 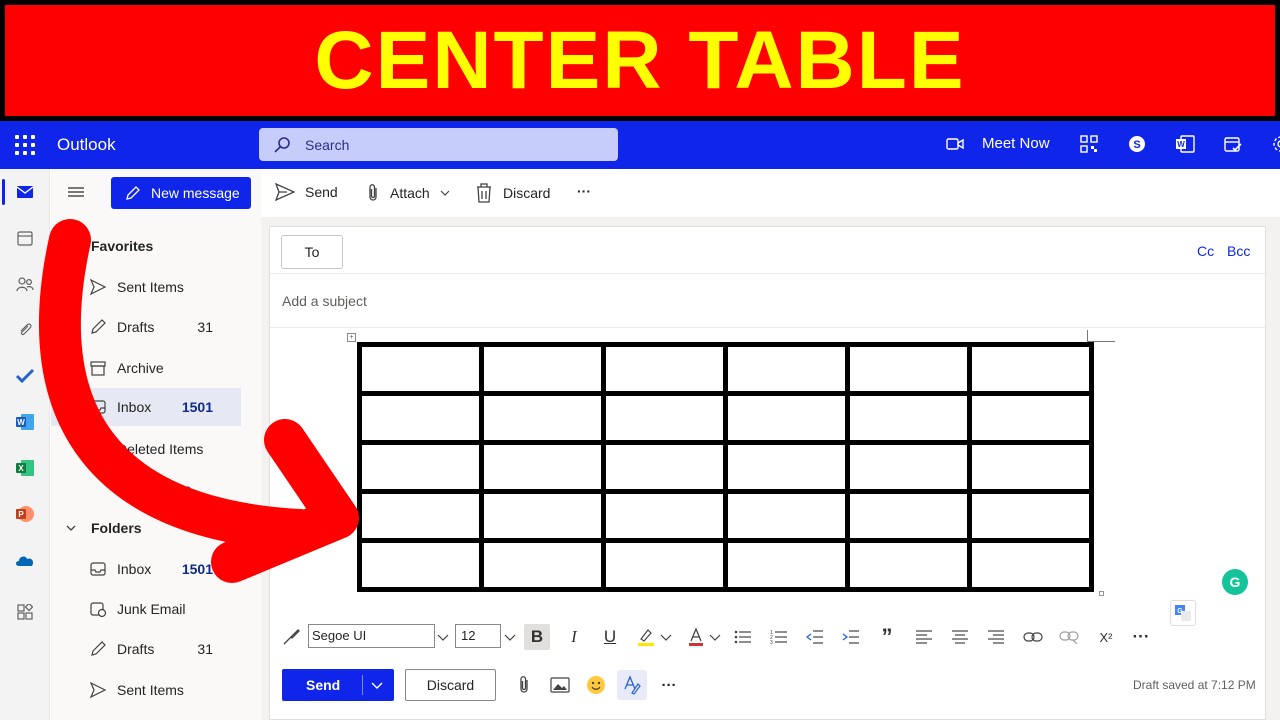 I want to click on insert-picture-icon, so click(x=560, y=685).